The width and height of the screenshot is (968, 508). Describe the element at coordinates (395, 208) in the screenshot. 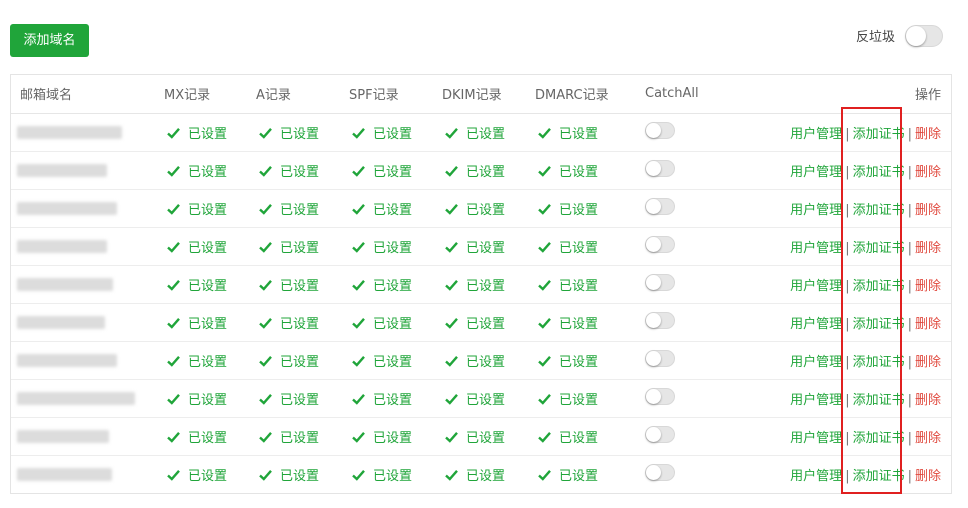

I see `spf-status: 已设置` at that location.